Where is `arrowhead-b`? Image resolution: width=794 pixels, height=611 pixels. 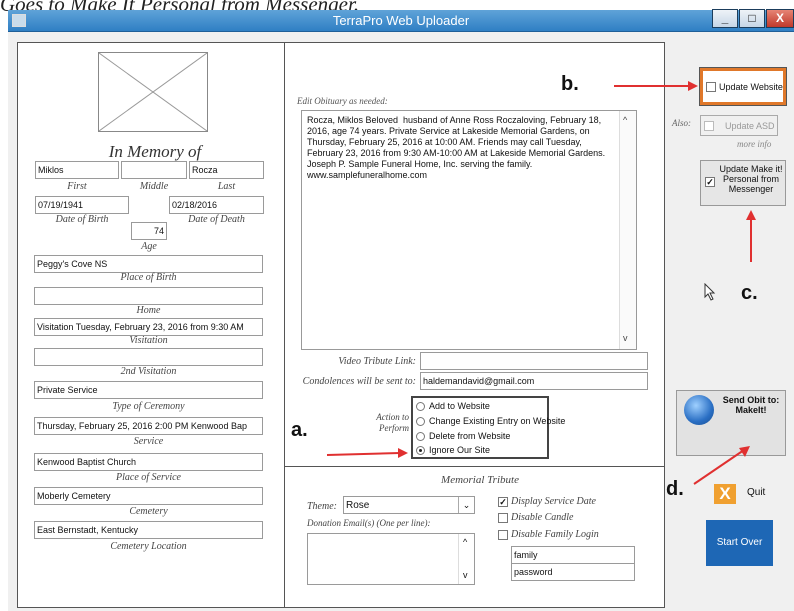
arrowhead-b is located at coordinates (693, 86).